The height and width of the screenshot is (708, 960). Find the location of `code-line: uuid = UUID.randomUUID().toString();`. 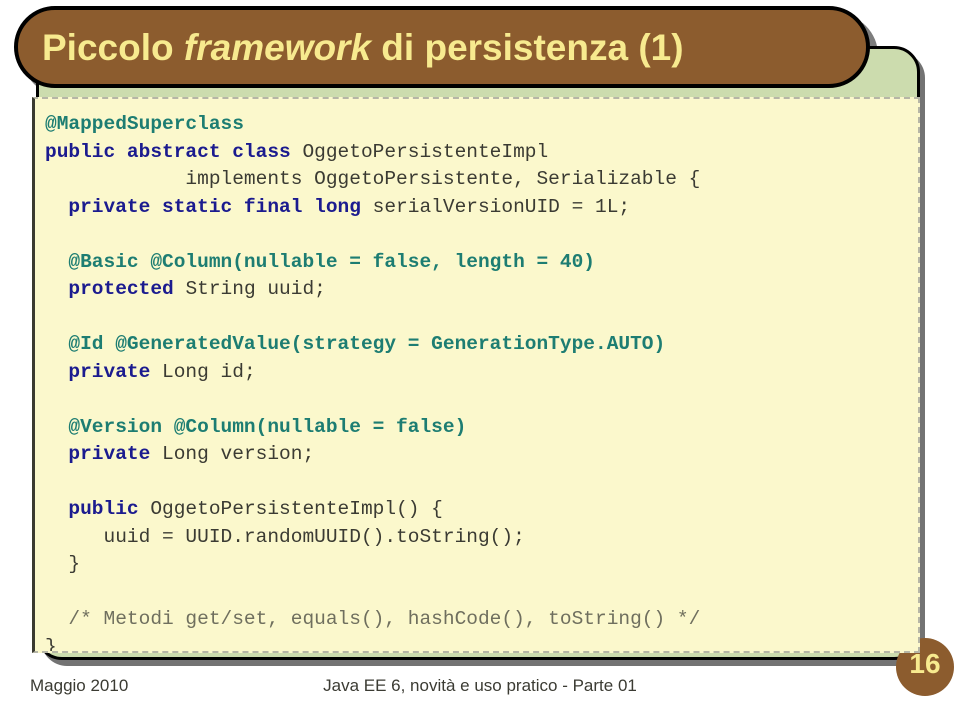

code-line: uuid = UUID.randomUUID().toString(); is located at coordinates (481, 538).